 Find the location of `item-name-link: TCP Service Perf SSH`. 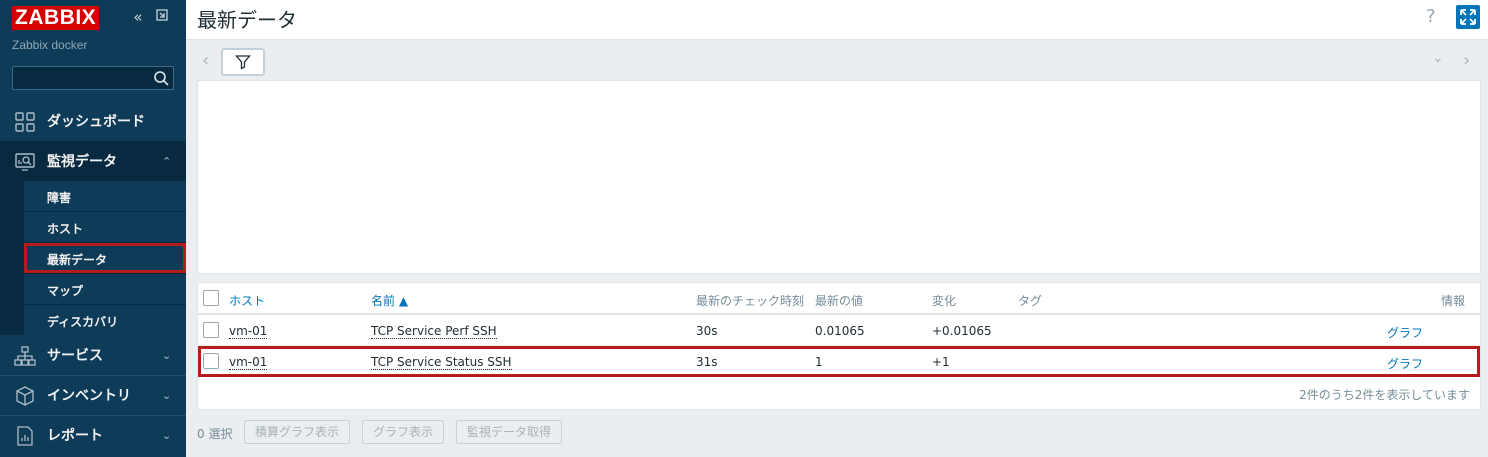

item-name-link: TCP Service Perf SSH is located at coordinates (434, 331).